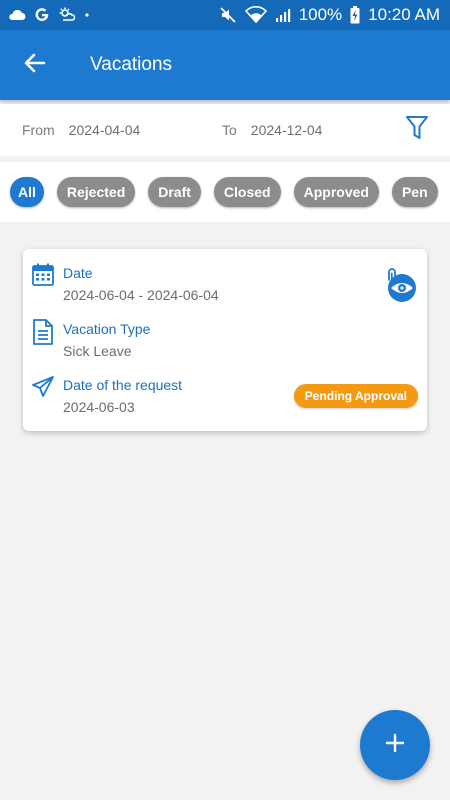 The height and width of the screenshot is (800, 450). What do you see at coordinates (125, 284) in the screenshot?
I see `date-field: Date 2024-06-04 - 2024-06-04` at bounding box center [125, 284].